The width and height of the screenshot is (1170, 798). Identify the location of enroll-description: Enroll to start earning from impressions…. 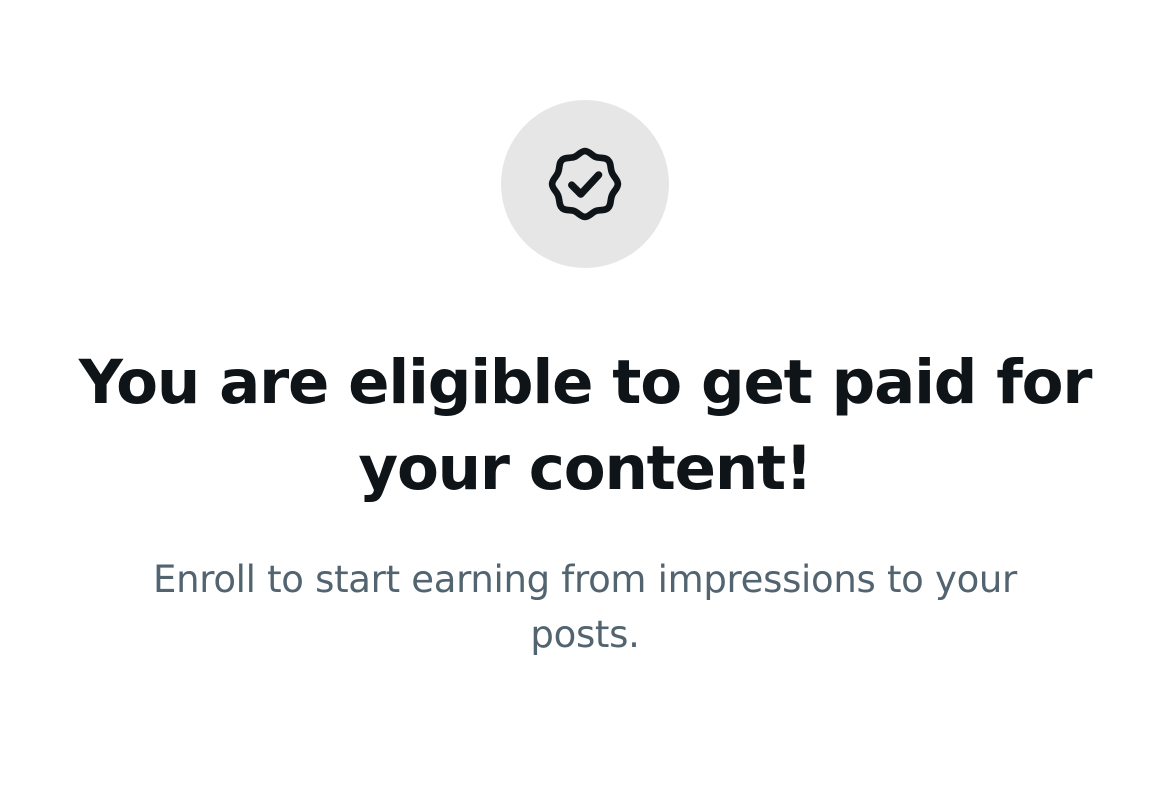
(585, 607).